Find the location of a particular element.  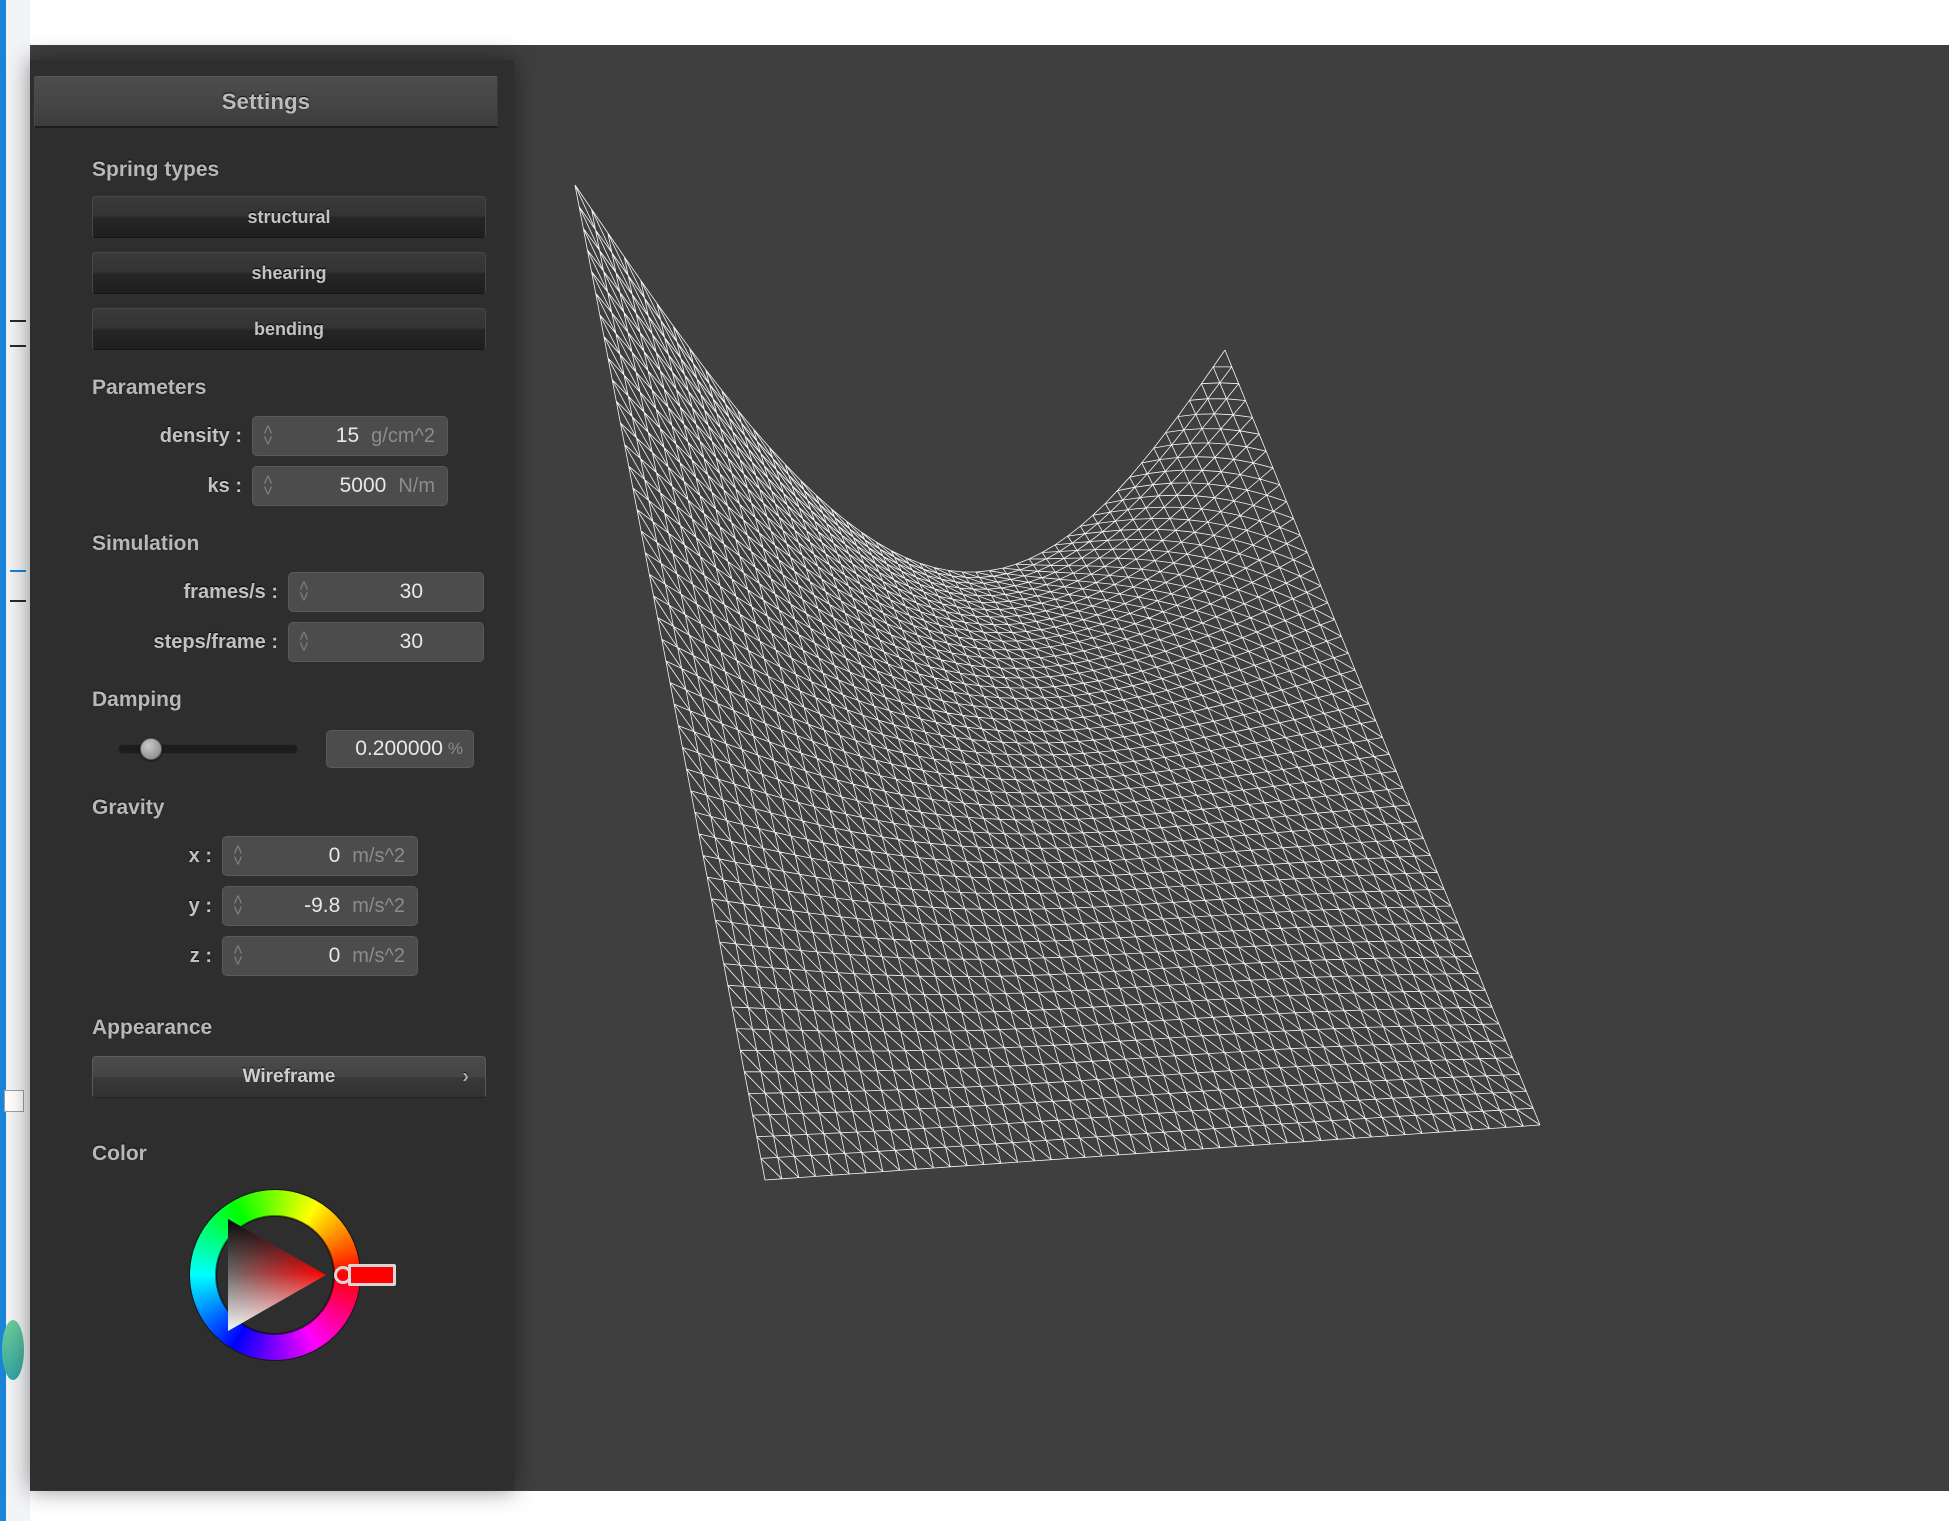

ks-spinbox: ˄ ˅ 5000 N/m is located at coordinates (350, 486).